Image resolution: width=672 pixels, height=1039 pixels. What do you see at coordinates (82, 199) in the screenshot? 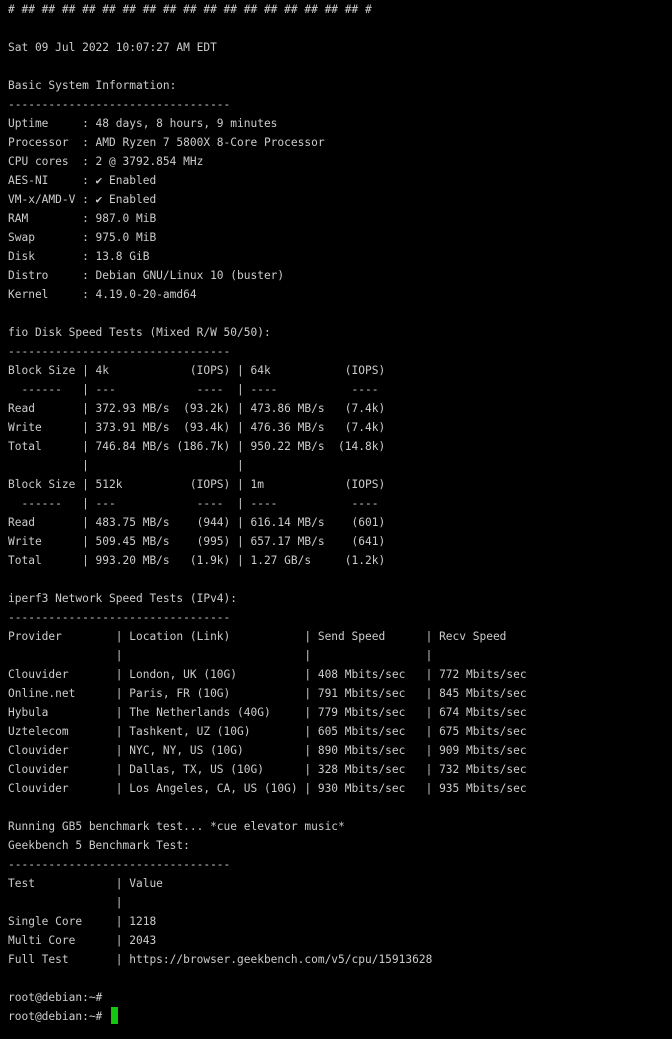
I see `sysinfo-vmx: VM-x/AMD-V : ✔ Enabled` at bounding box center [82, 199].